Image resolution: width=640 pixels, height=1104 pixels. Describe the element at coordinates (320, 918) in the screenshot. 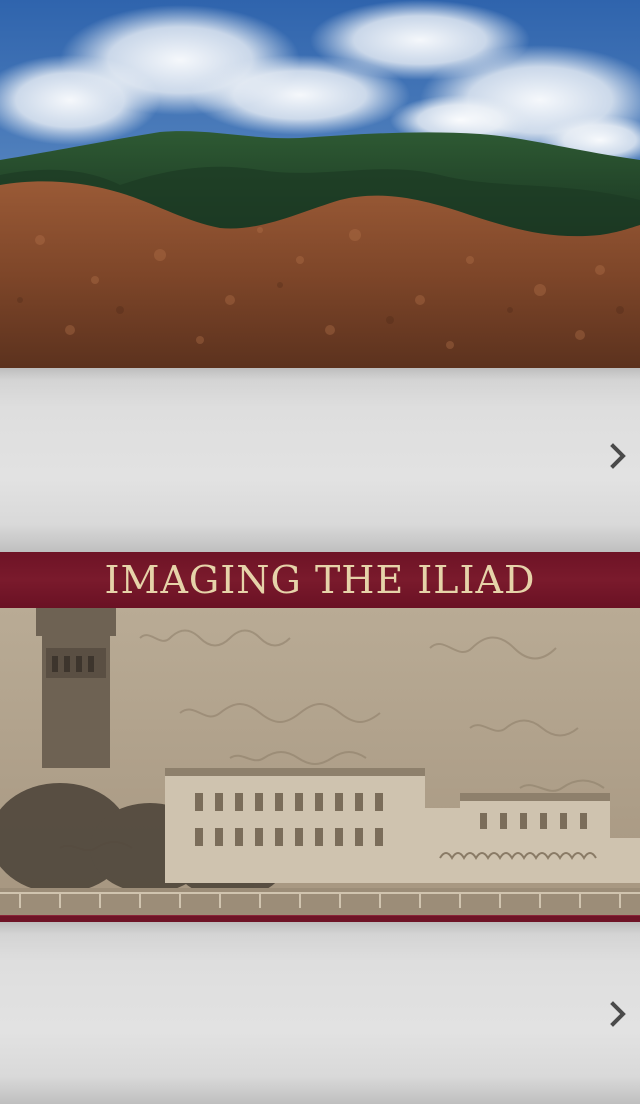

I see `iliad-bottom-band` at that location.